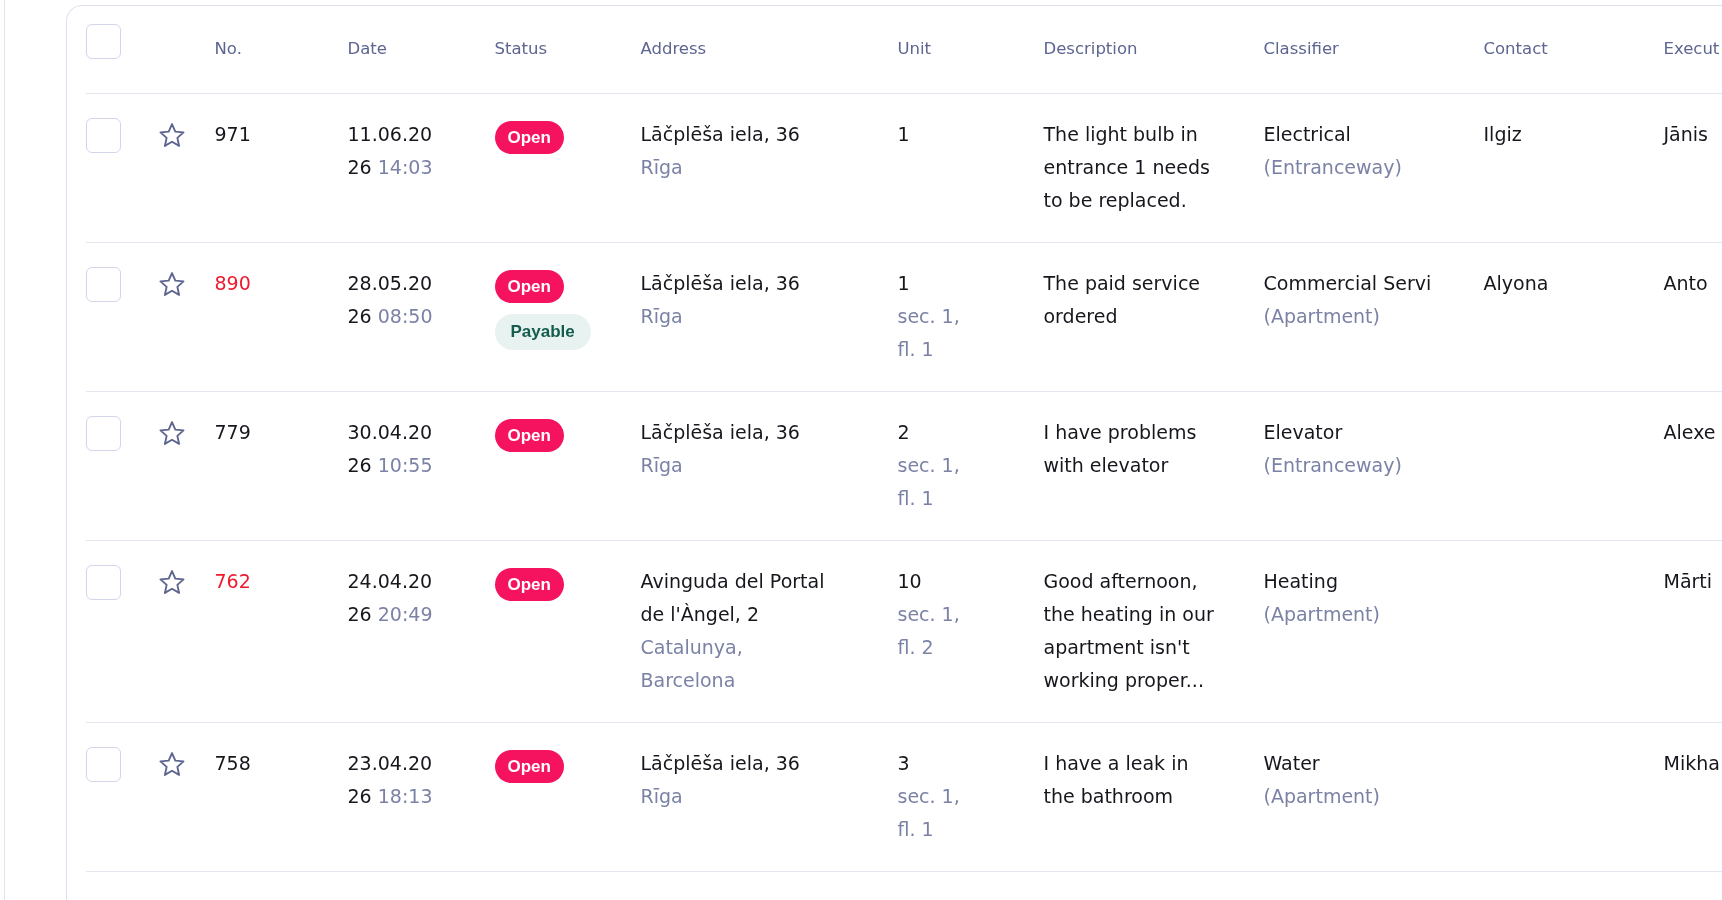 The image size is (1722, 900). What do you see at coordinates (1692, 49) in the screenshot?
I see `column-header: Execut` at bounding box center [1692, 49].